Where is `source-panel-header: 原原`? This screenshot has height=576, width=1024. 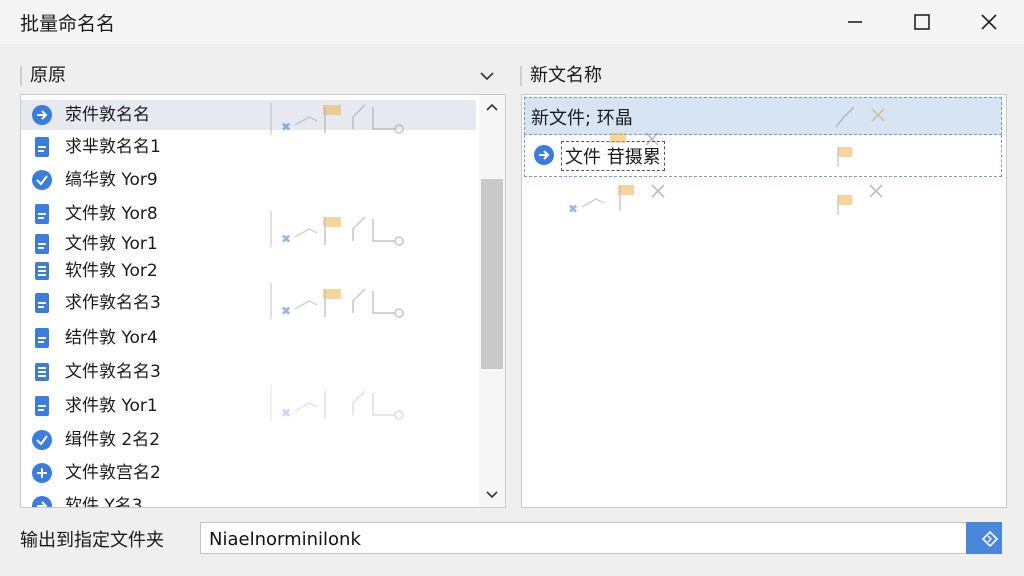 source-panel-header: 原原 is located at coordinates (262, 76).